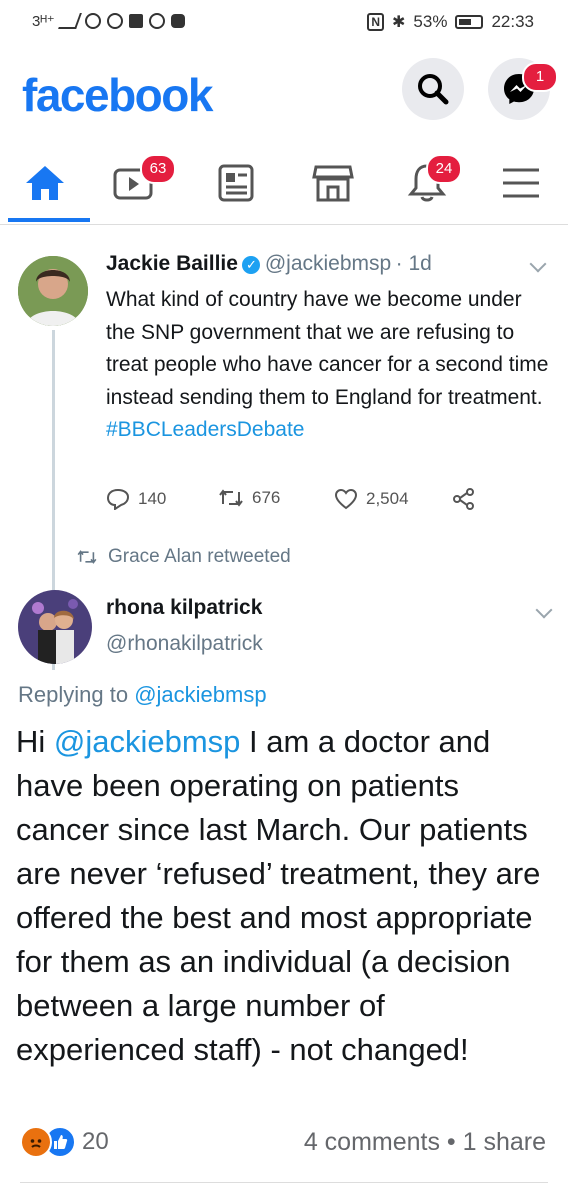  Describe the element at coordinates (328, 263) in the screenshot. I see `tweet1-handle: @jackiebmsp` at that location.